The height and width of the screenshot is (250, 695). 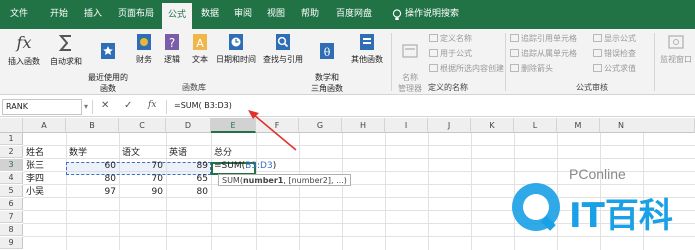 I want to click on pconline-watermark: PConline IT百科, so click(x=594, y=201).